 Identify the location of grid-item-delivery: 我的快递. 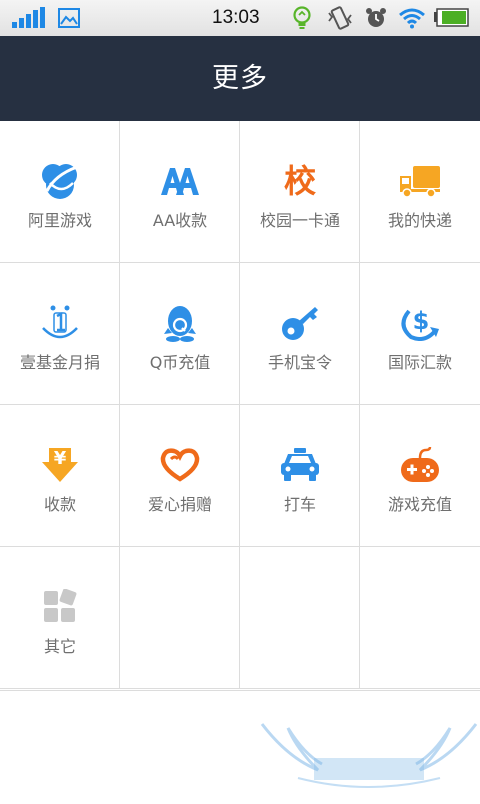
(420, 192).